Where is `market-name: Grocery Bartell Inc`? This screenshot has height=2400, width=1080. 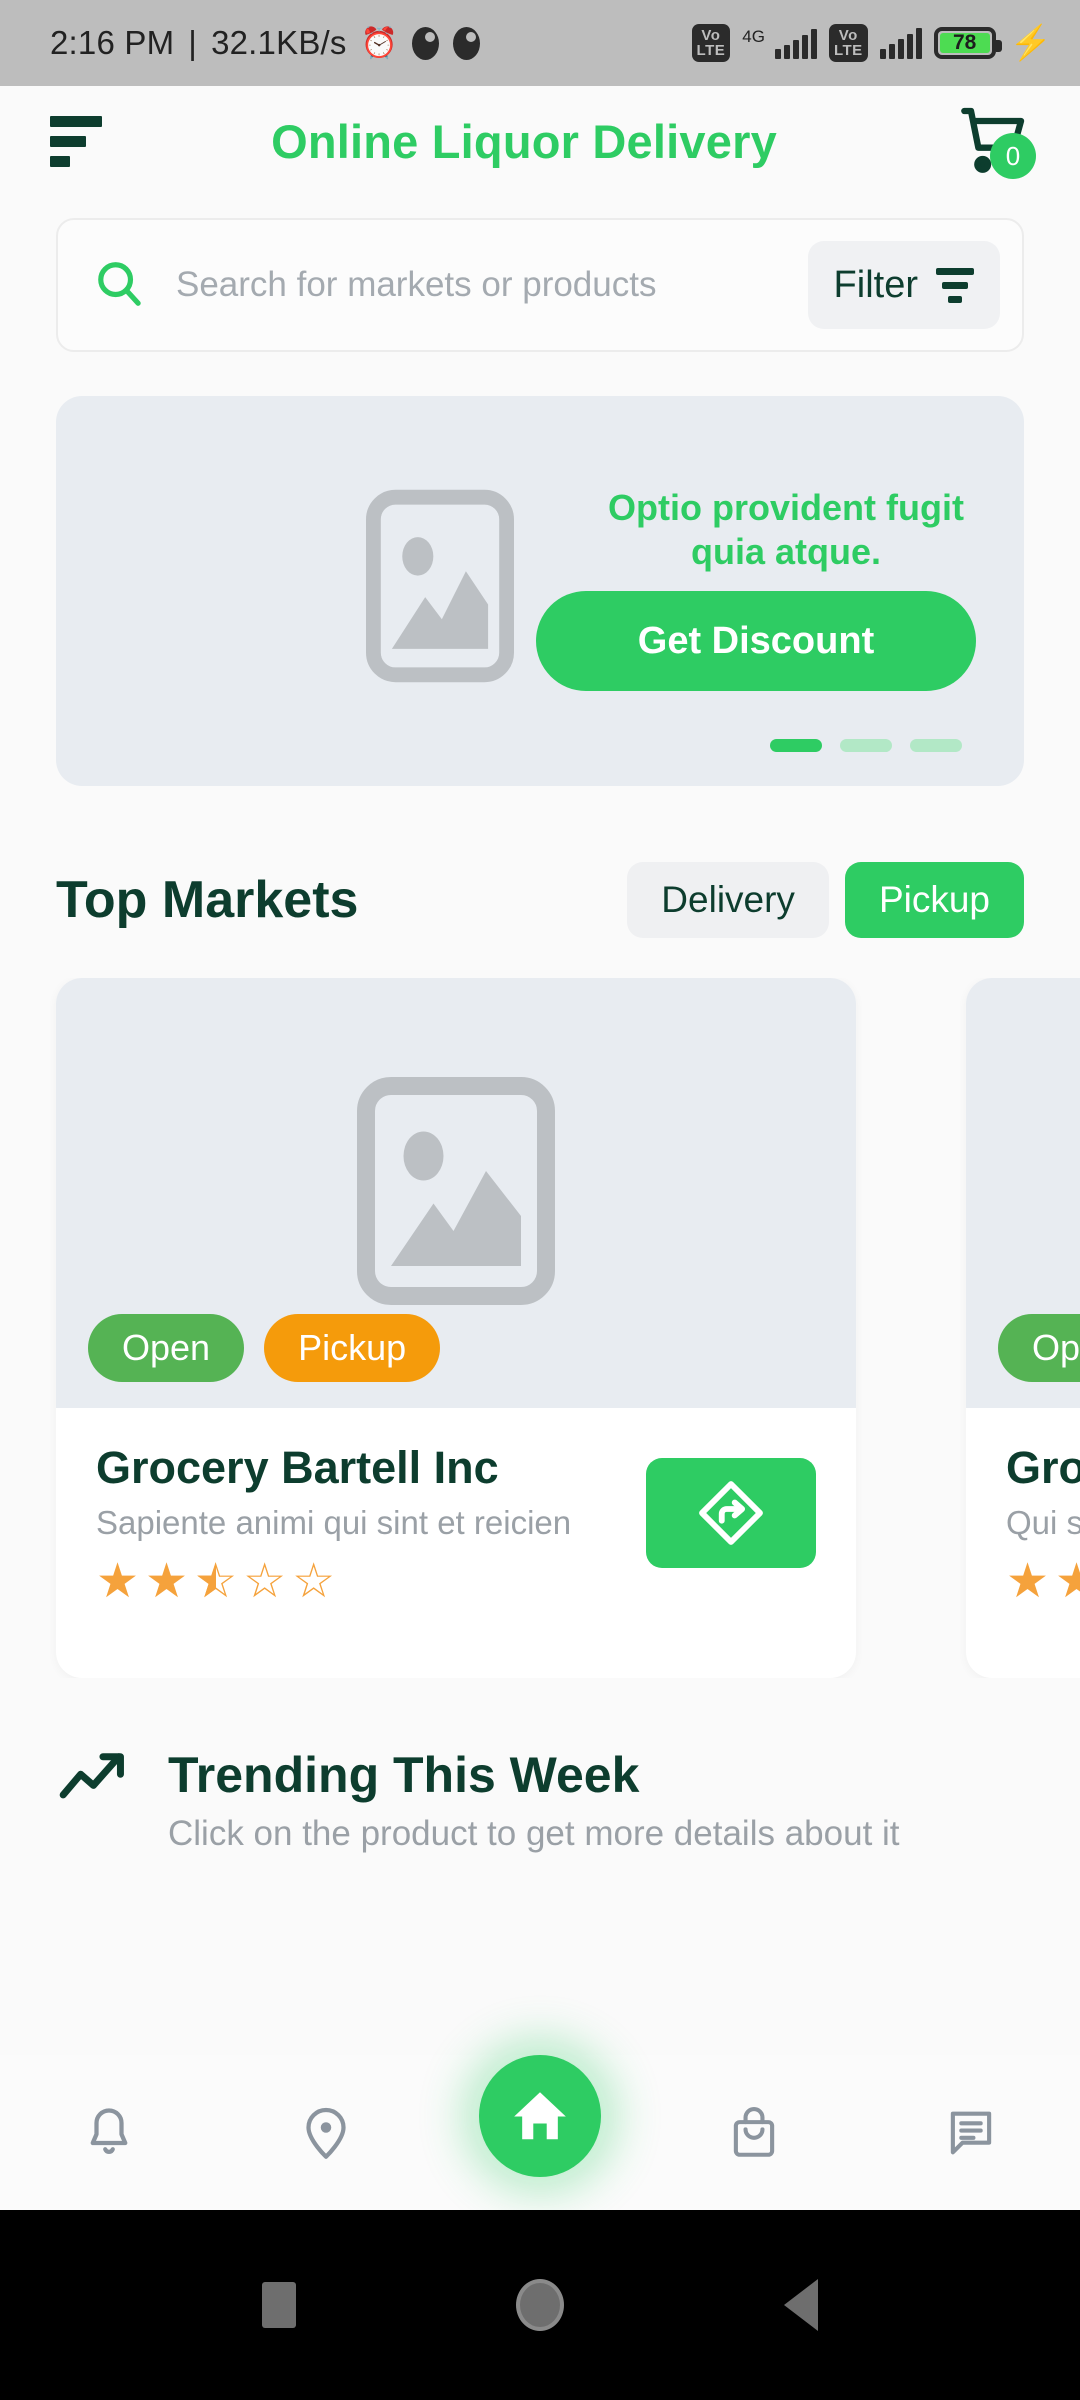
market-name: Grocery Bartell Inc is located at coordinates (297, 1467).